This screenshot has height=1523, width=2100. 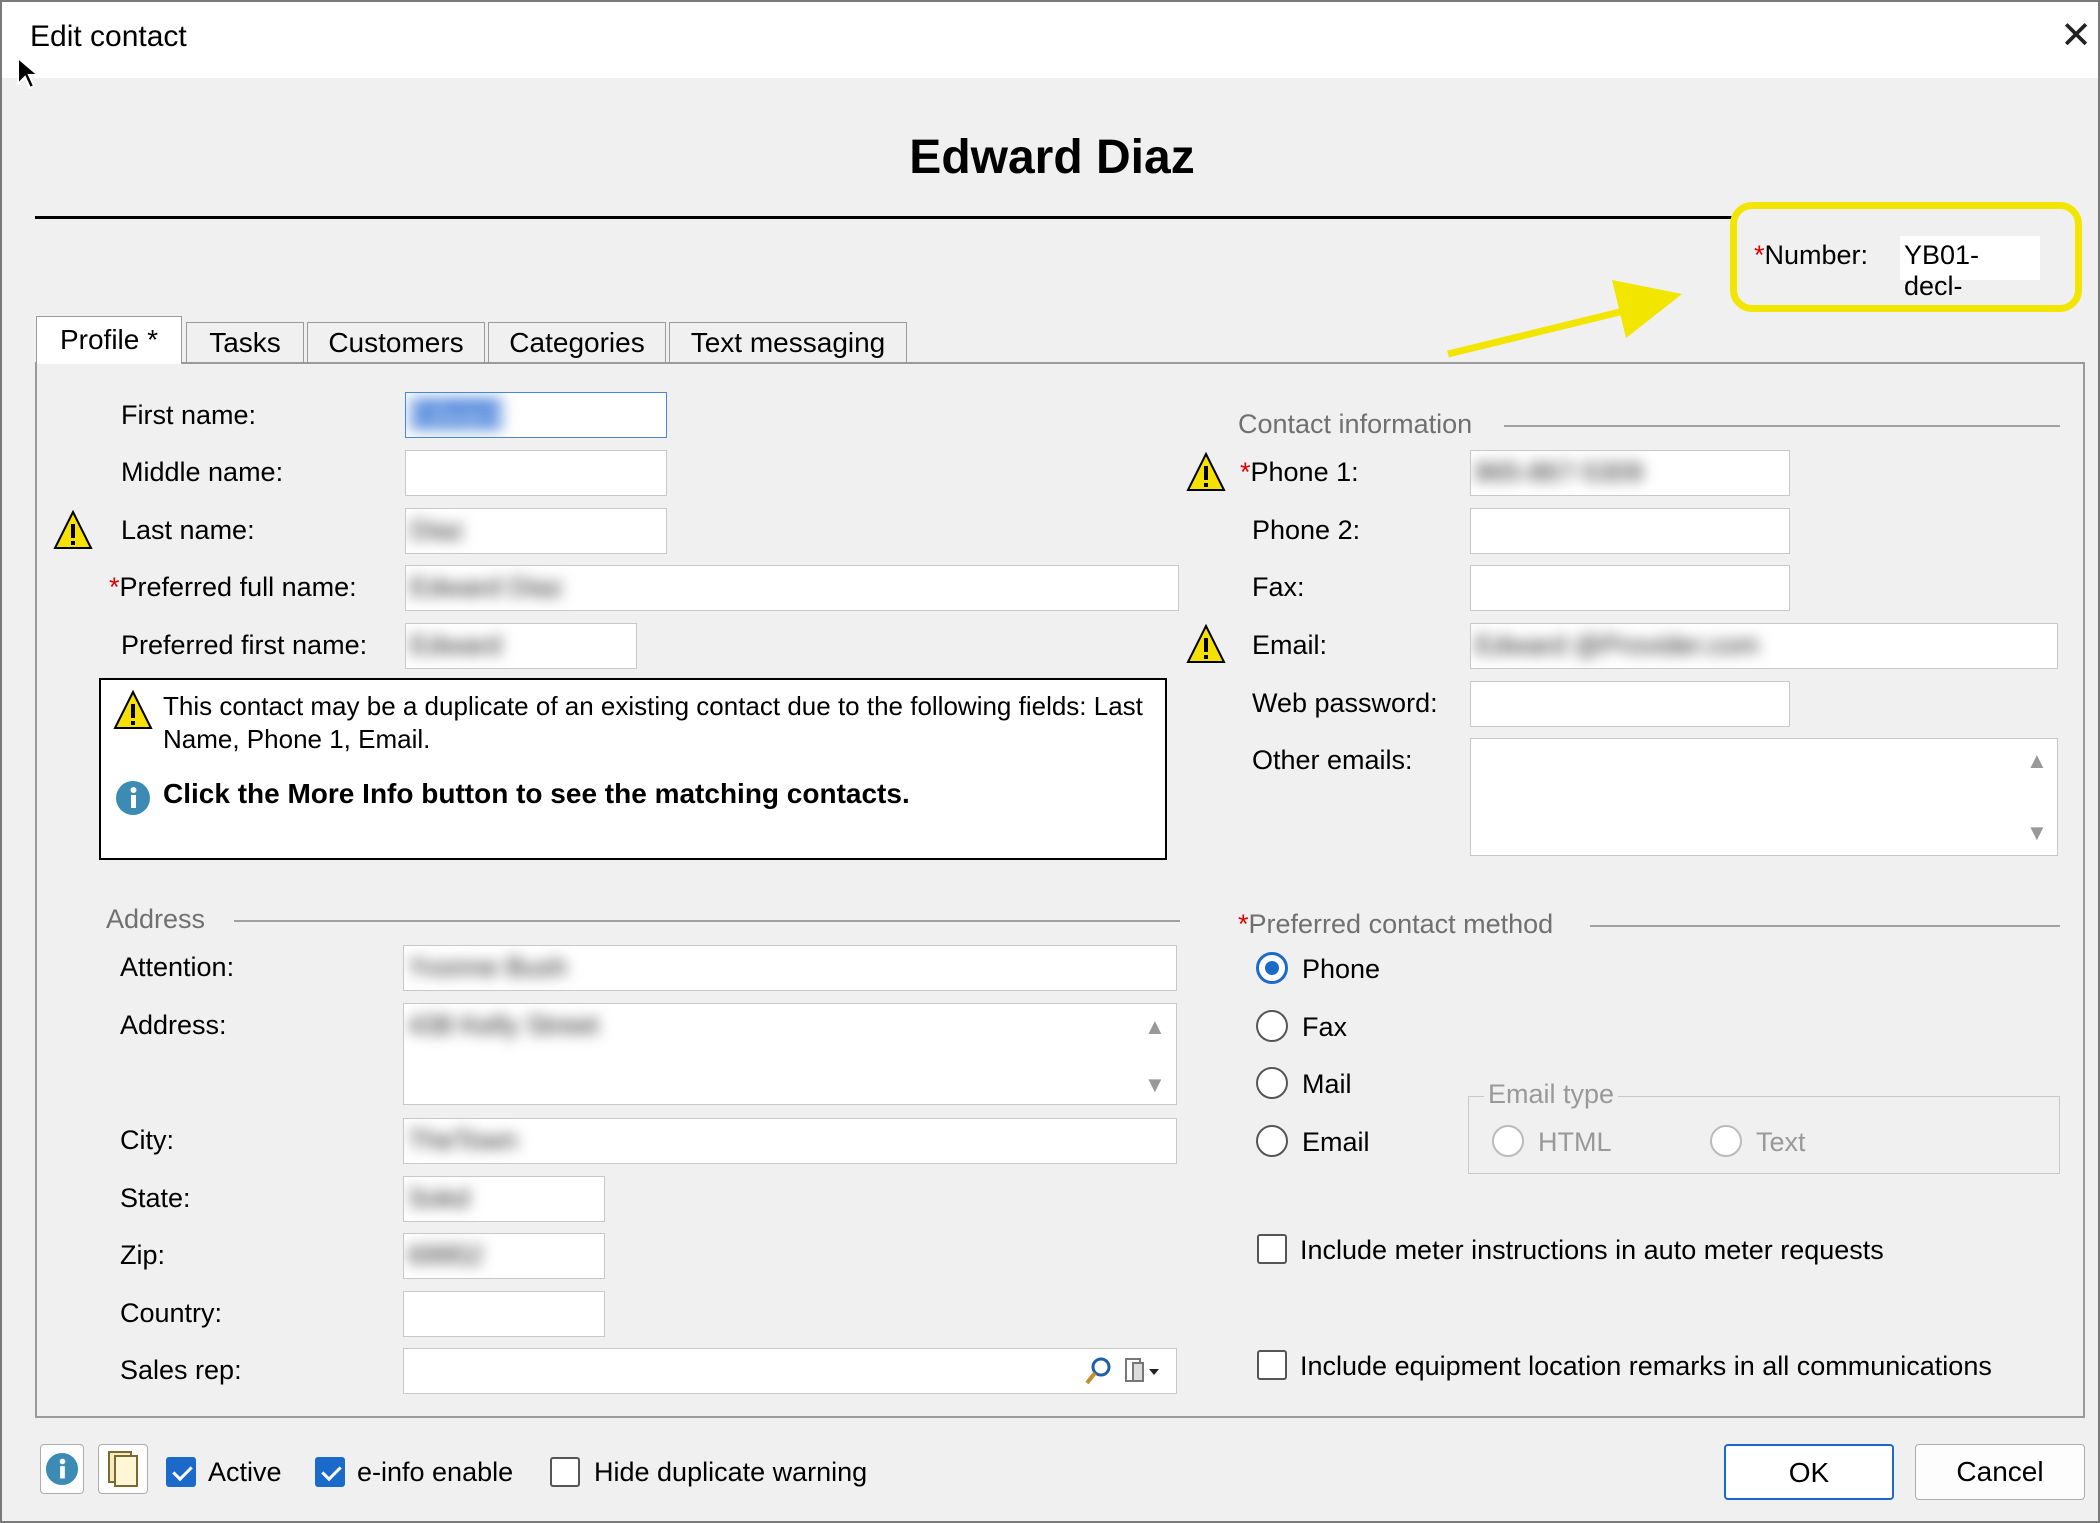 What do you see at coordinates (189, 415) in the screenshot?
I see `first-name-label: First name:` at bounding box center [189, 415].